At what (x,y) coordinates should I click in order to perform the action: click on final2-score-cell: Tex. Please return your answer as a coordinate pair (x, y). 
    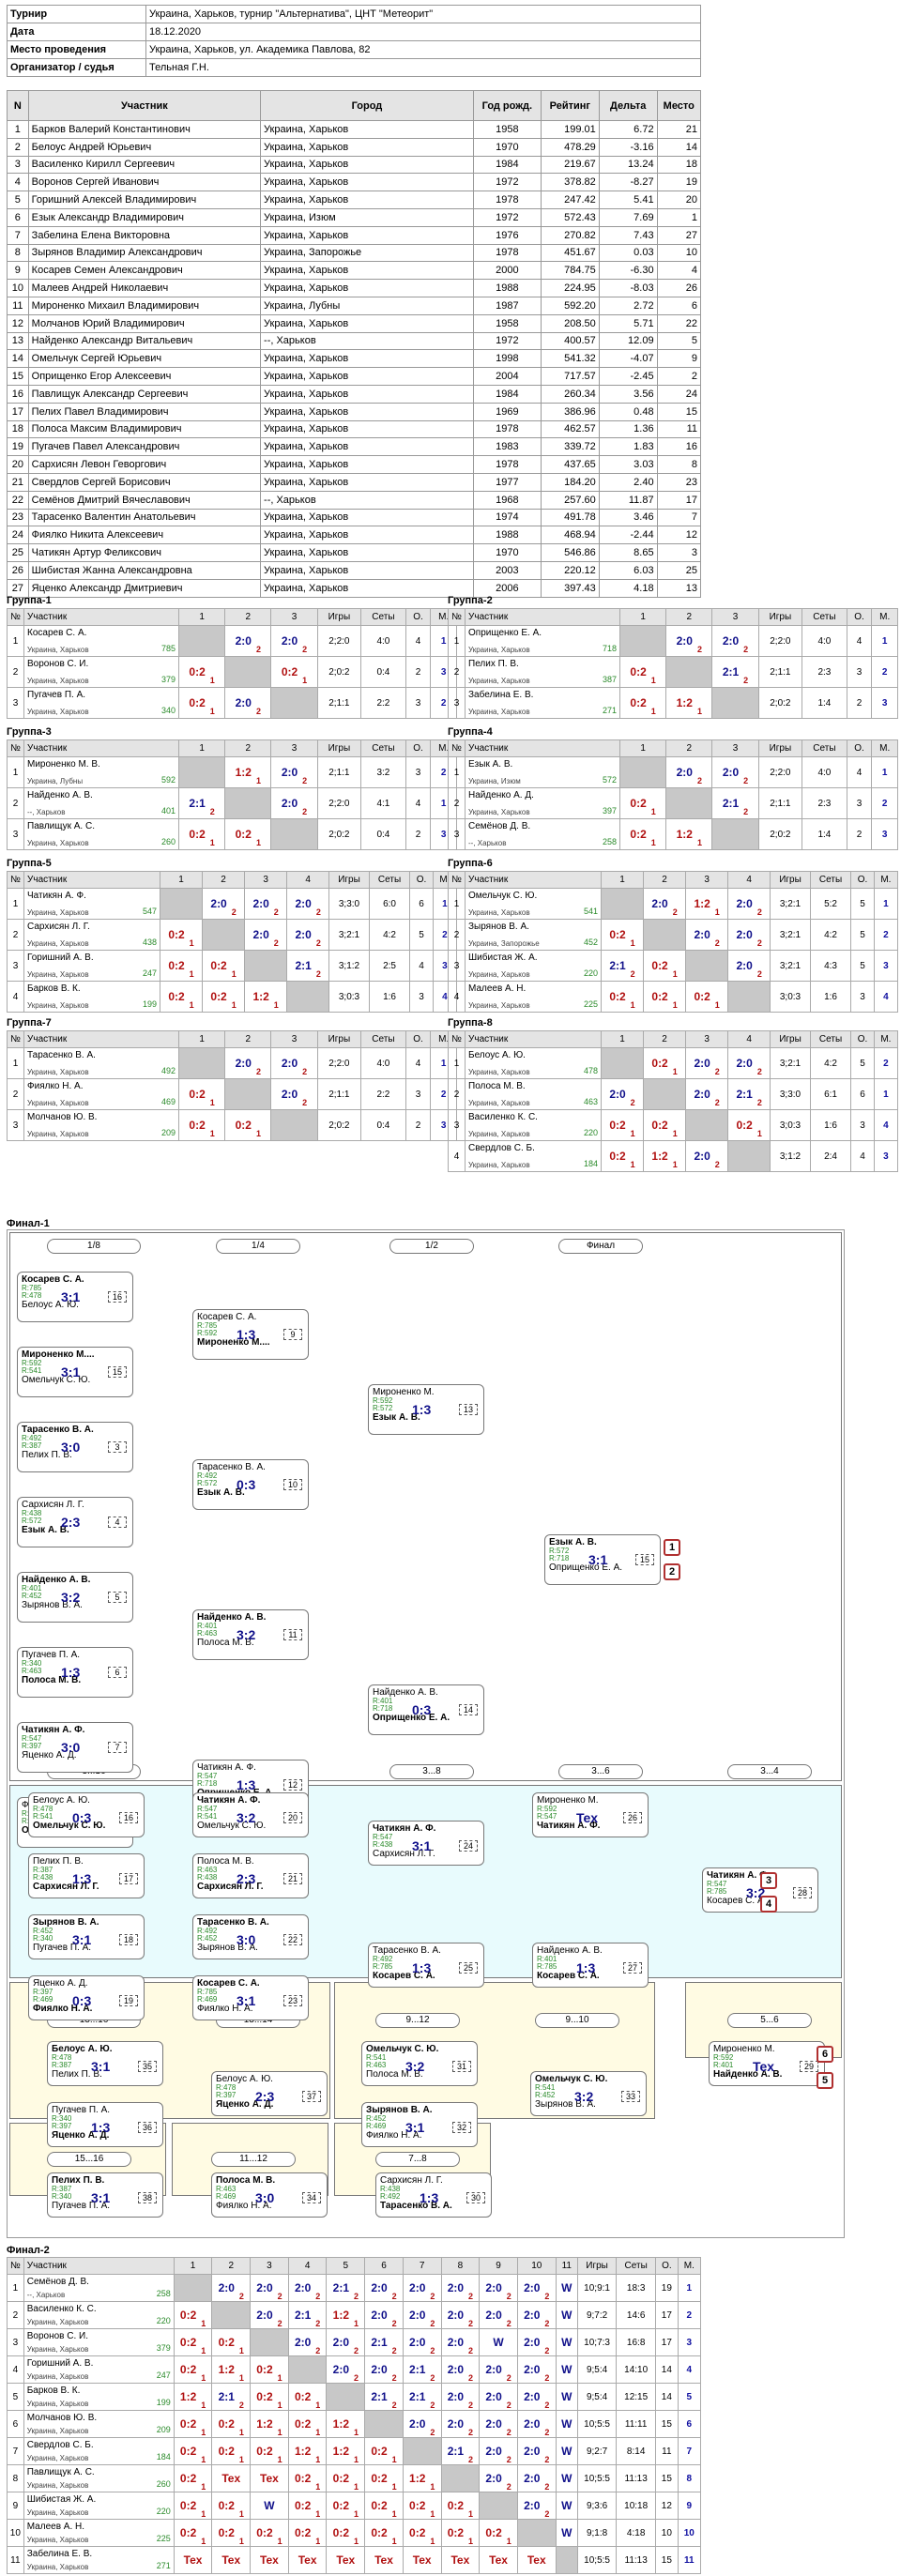
    Looking at the image, I should click on (498, 2560).